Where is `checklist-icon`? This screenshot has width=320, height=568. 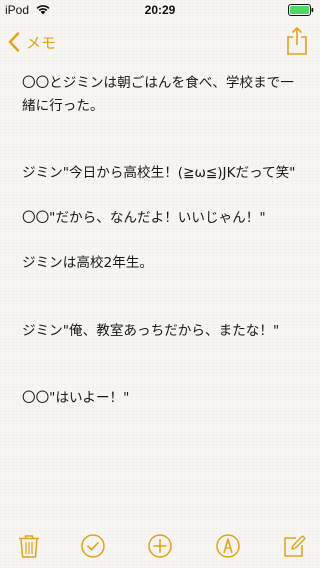 checklist-icon is located at coordinates (93, 546).